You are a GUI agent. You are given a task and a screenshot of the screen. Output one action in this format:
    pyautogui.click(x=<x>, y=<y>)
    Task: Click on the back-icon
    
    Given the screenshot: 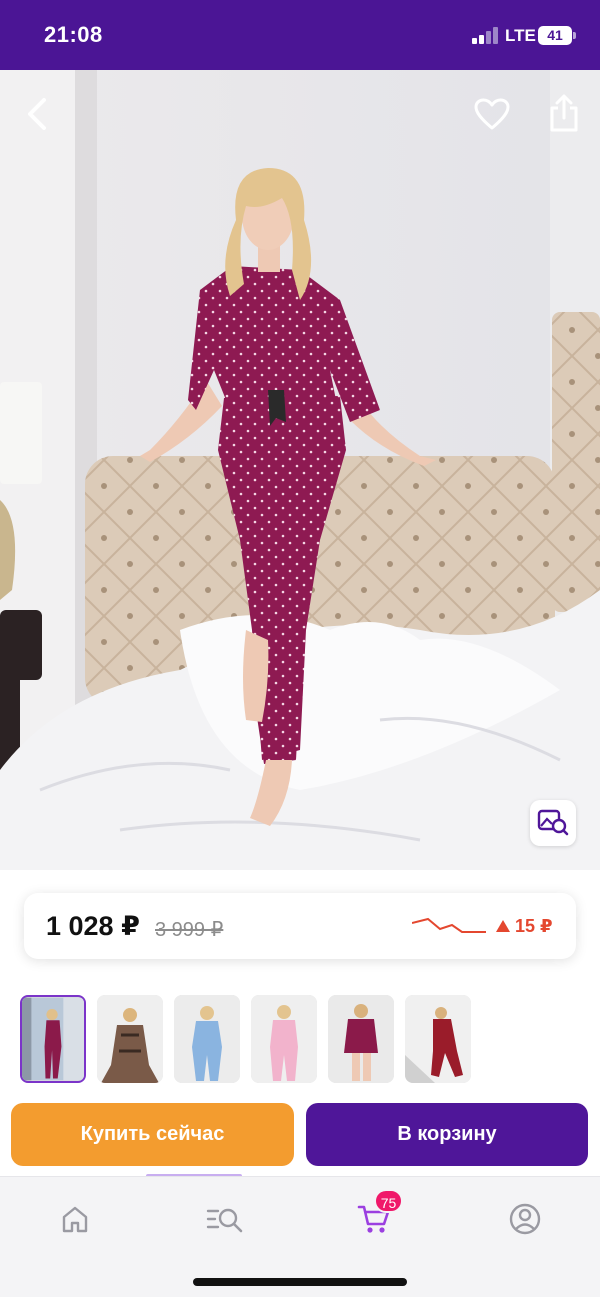 What is the action you would take?
    pyautogui.click(x=37, y=114)
    